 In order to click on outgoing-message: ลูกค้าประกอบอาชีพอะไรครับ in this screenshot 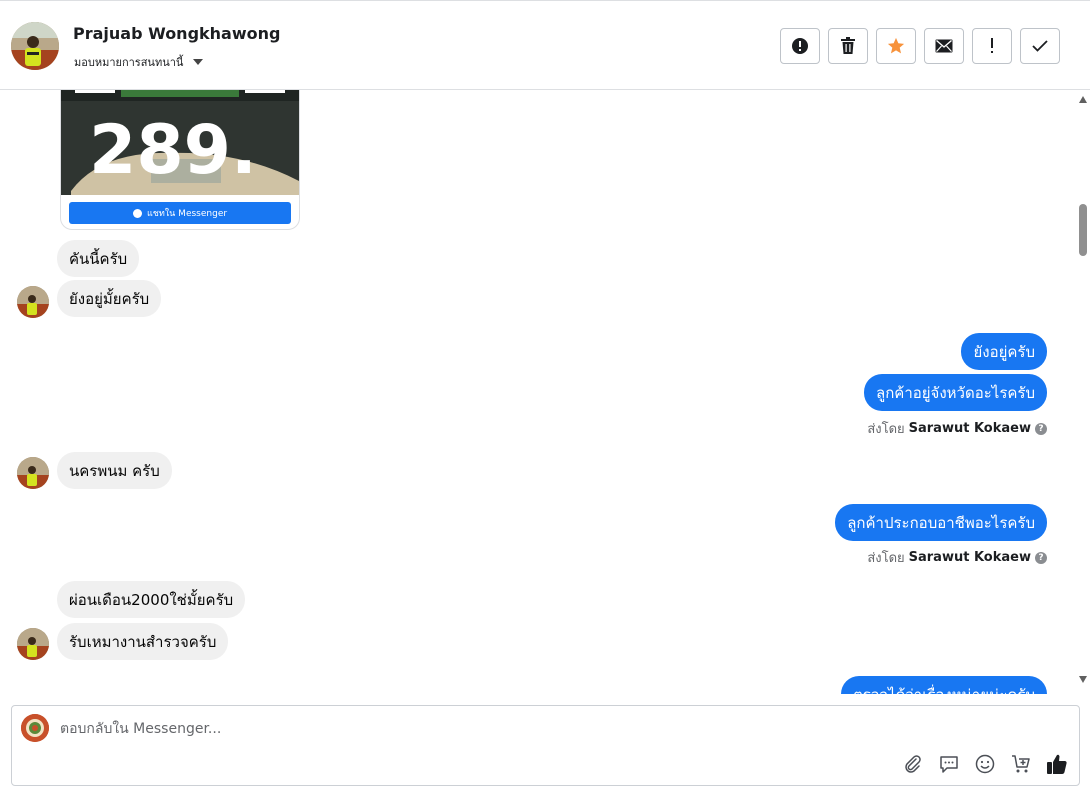, I will do `click(941, 522)`.